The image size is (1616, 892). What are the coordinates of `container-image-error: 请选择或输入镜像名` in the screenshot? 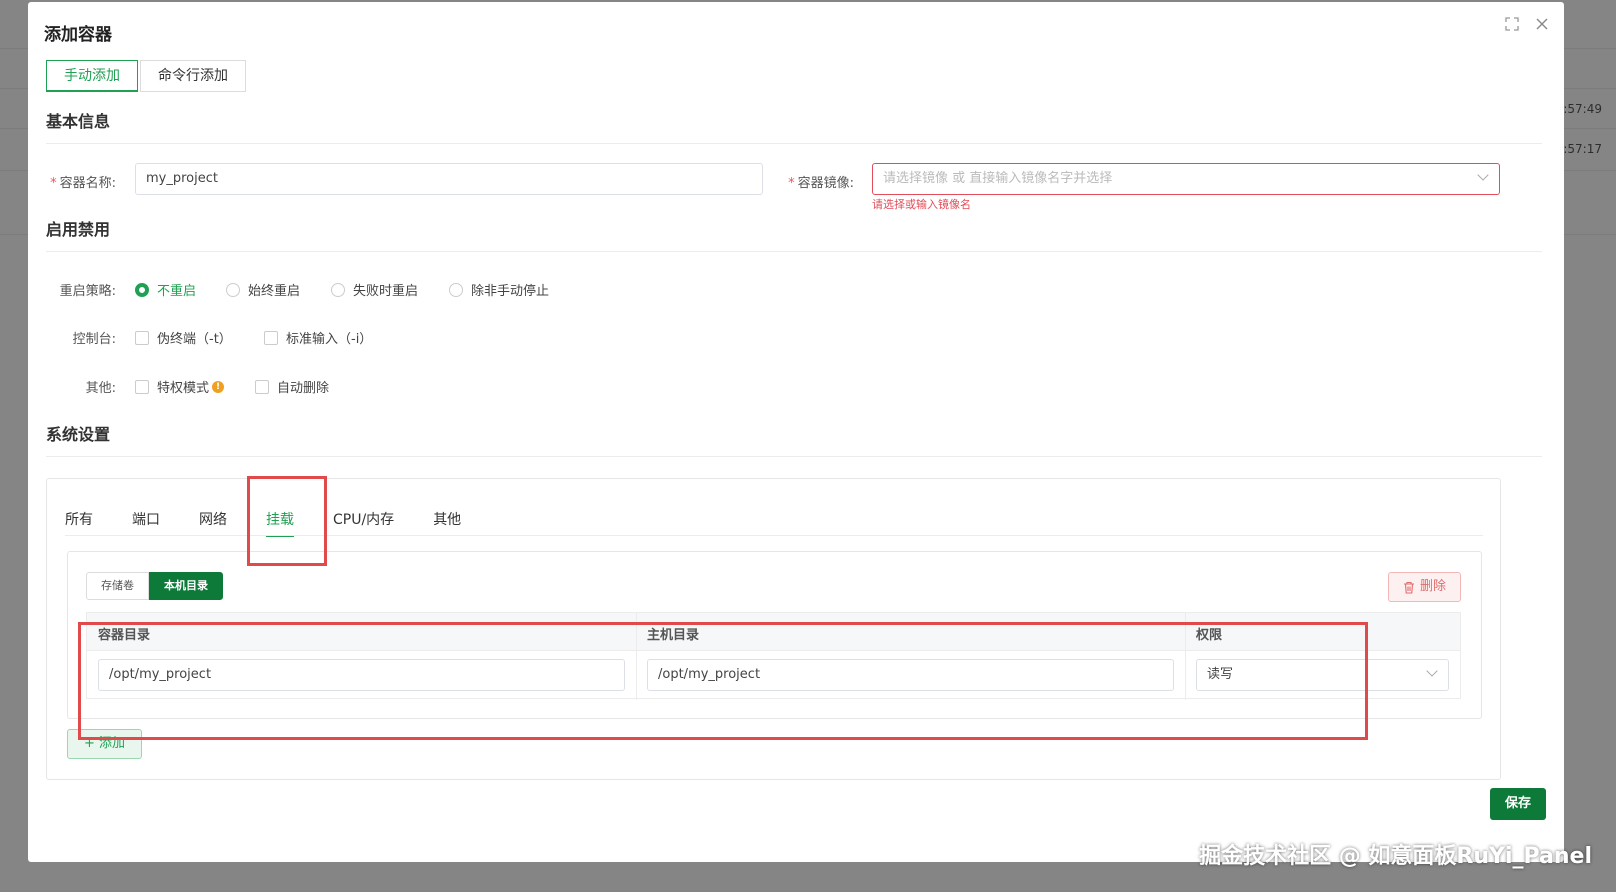 It's located at (921, 204).